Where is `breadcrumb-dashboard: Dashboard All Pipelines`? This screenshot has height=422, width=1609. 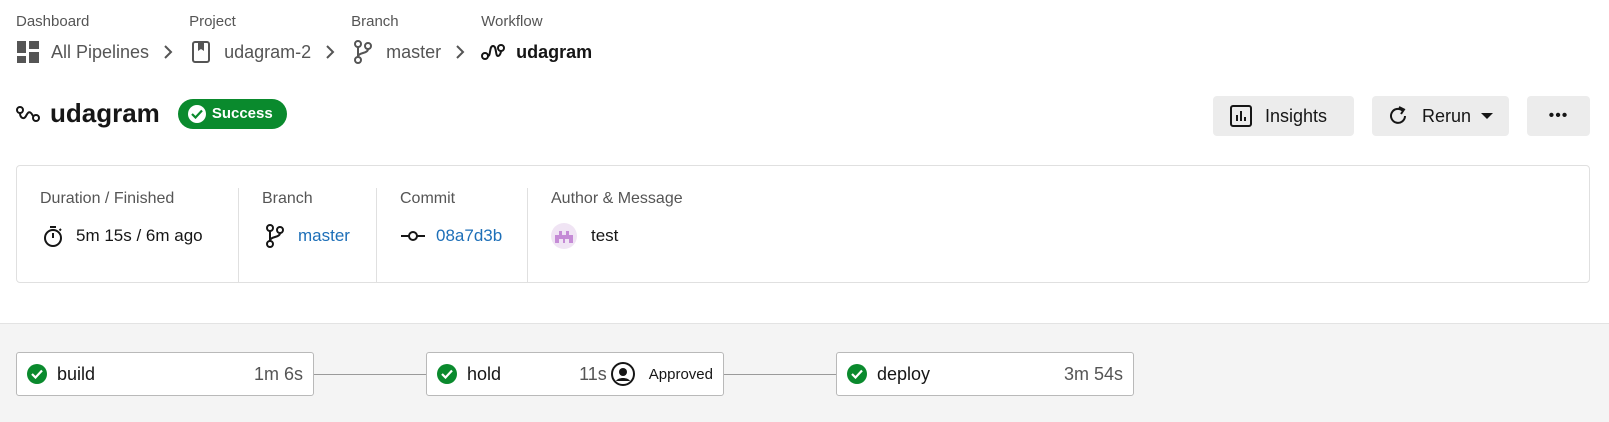
breadcrumb-dashboard: Dashboard All Pipelines is located at coordinates (102, 42).